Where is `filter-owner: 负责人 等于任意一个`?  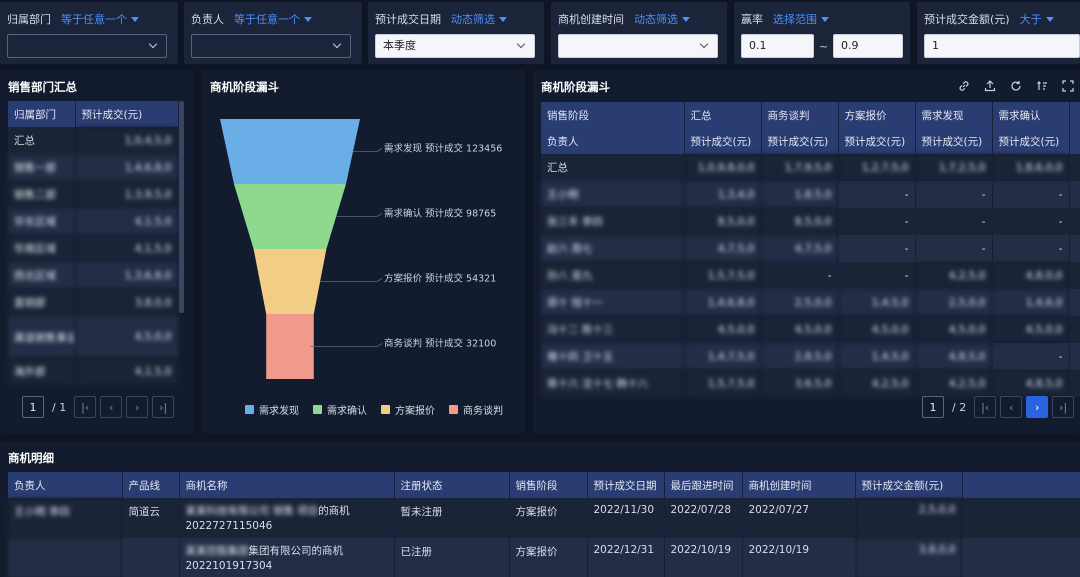
filter-owner: 负责人 等于任意一个 is located at coordinates (273, 33).